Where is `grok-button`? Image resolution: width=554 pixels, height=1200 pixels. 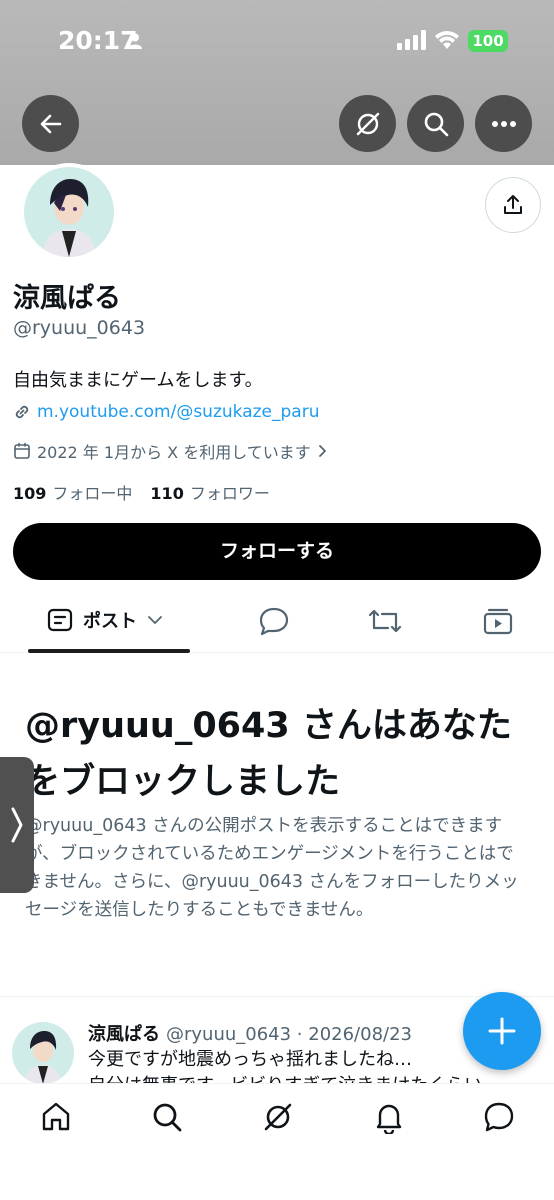
grok-button is located at coordinates (367, 123).